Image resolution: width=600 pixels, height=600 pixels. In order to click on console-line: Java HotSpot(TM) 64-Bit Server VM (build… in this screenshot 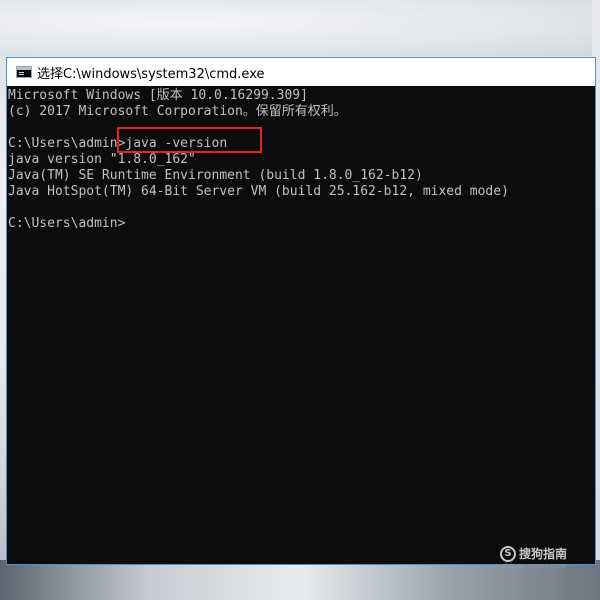, I will do `click(258, 191)`.